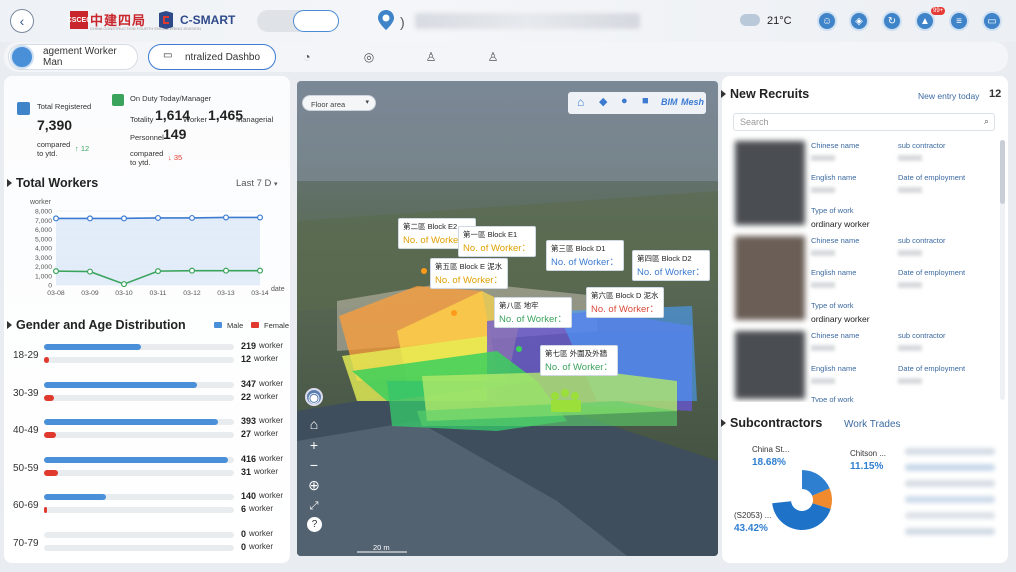  What do you see at coordinates (386, 20) in the screenshot?
I see `location-icon` at bounding box center [386, 20].